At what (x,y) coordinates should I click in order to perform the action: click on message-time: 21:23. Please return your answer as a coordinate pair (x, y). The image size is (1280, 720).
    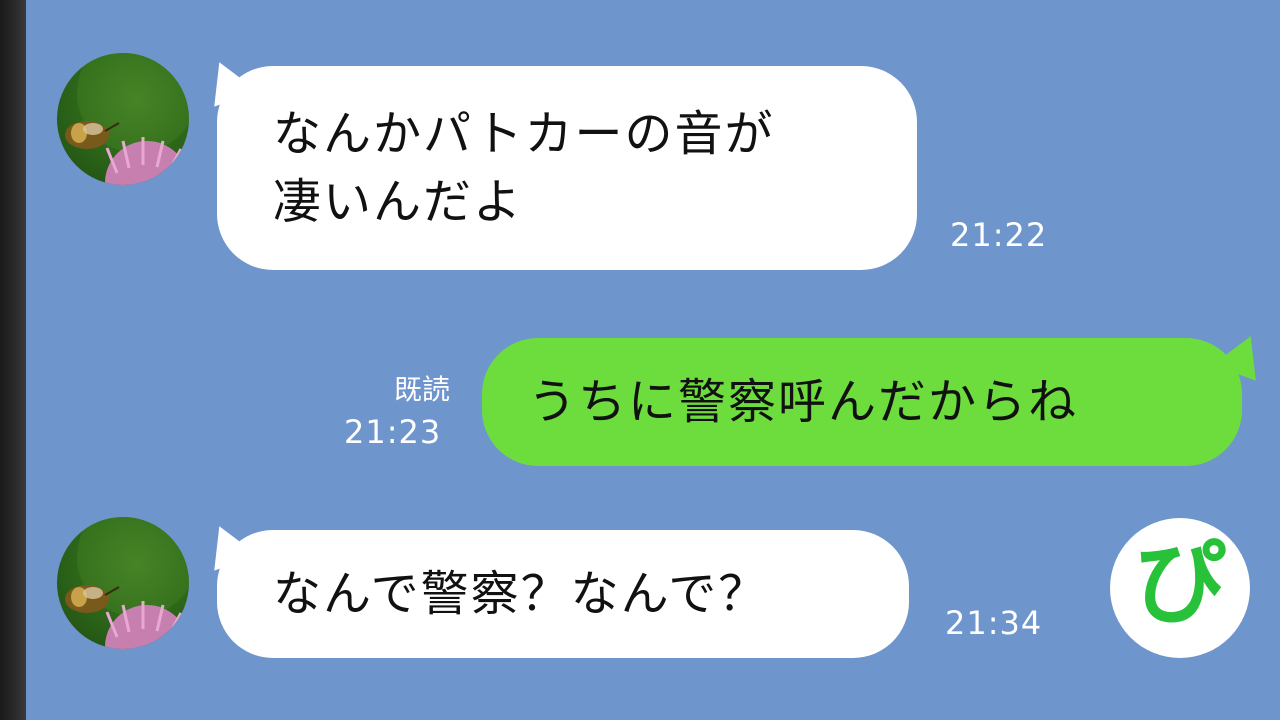
    Looking at the image, I should click on (393, 432).